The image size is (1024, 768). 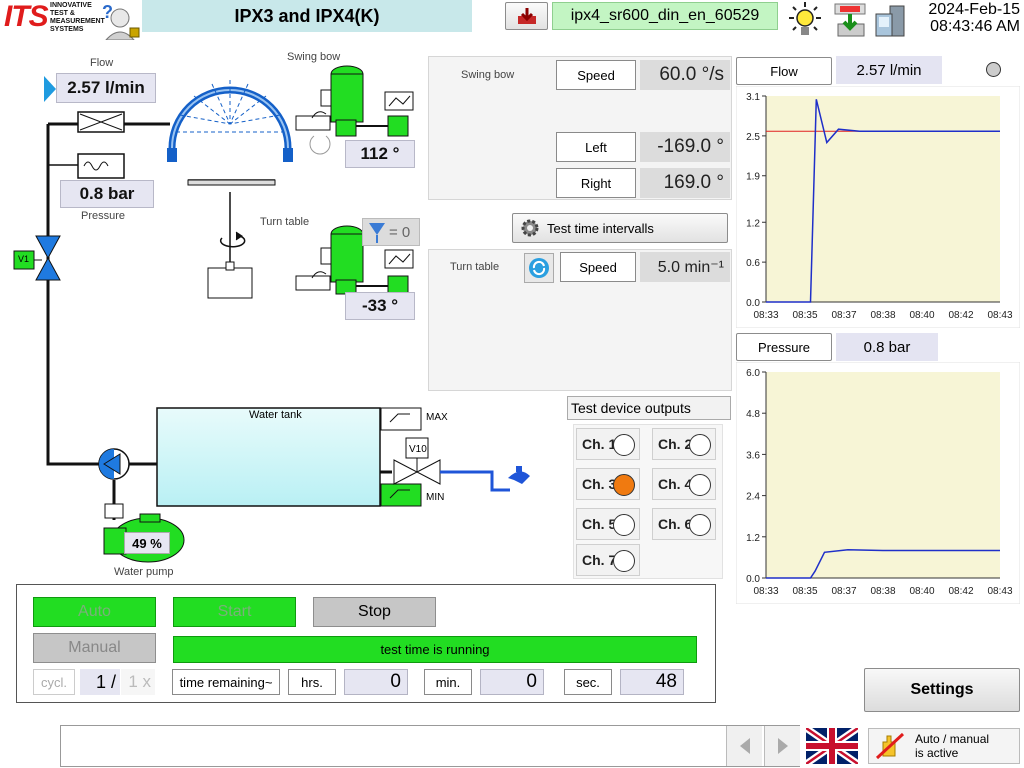 What do you see at coordinates (599, 524) in the screenshot?
I see `channel-label: Ch. 5` at bounding box center [599, 524].